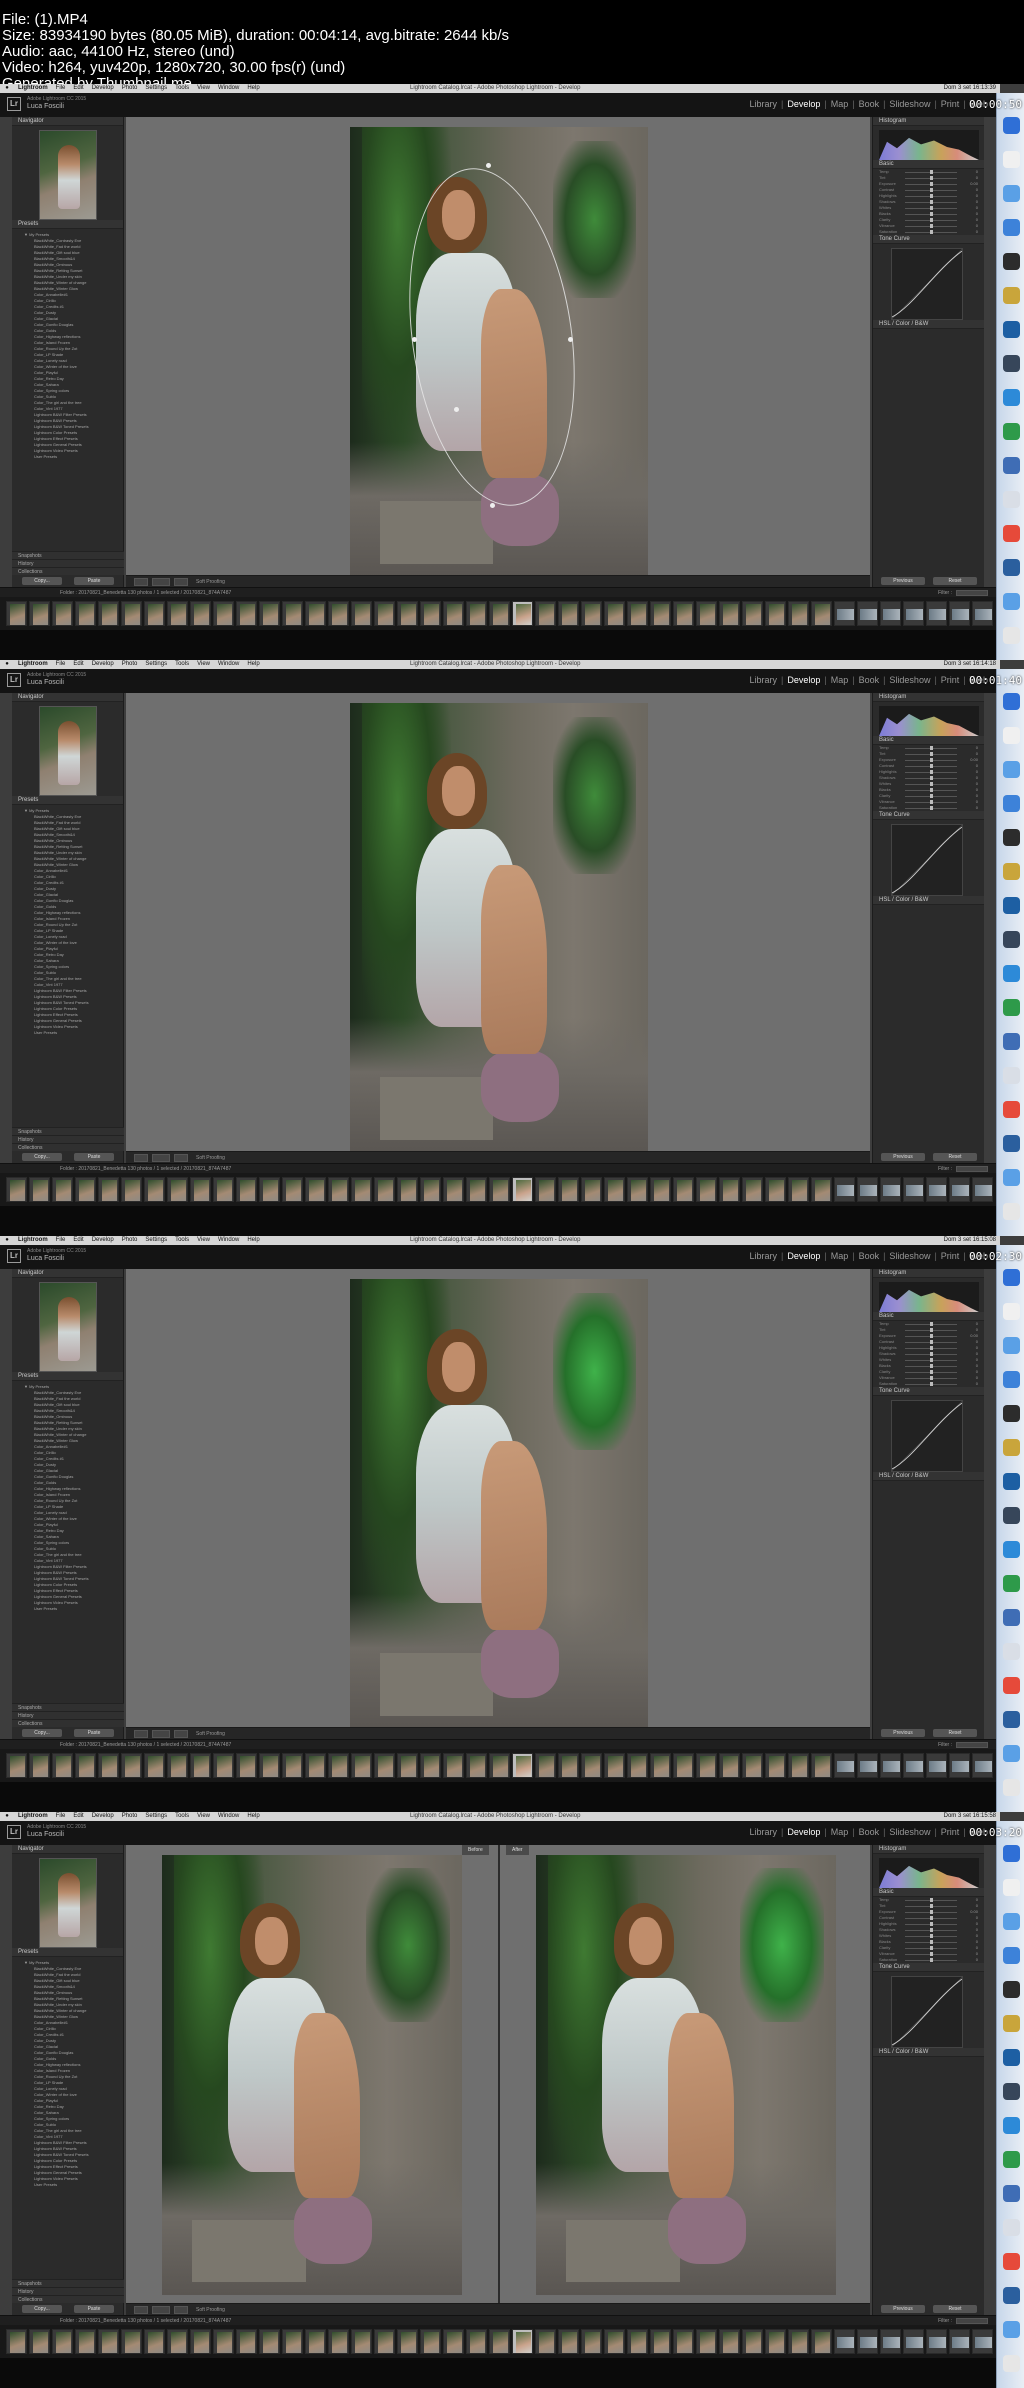 This screenshot has height=2388, width=1024. Describe the element at coordinates (1011, 499) in the screenshot. I see `system-prefs-icon` at that location.